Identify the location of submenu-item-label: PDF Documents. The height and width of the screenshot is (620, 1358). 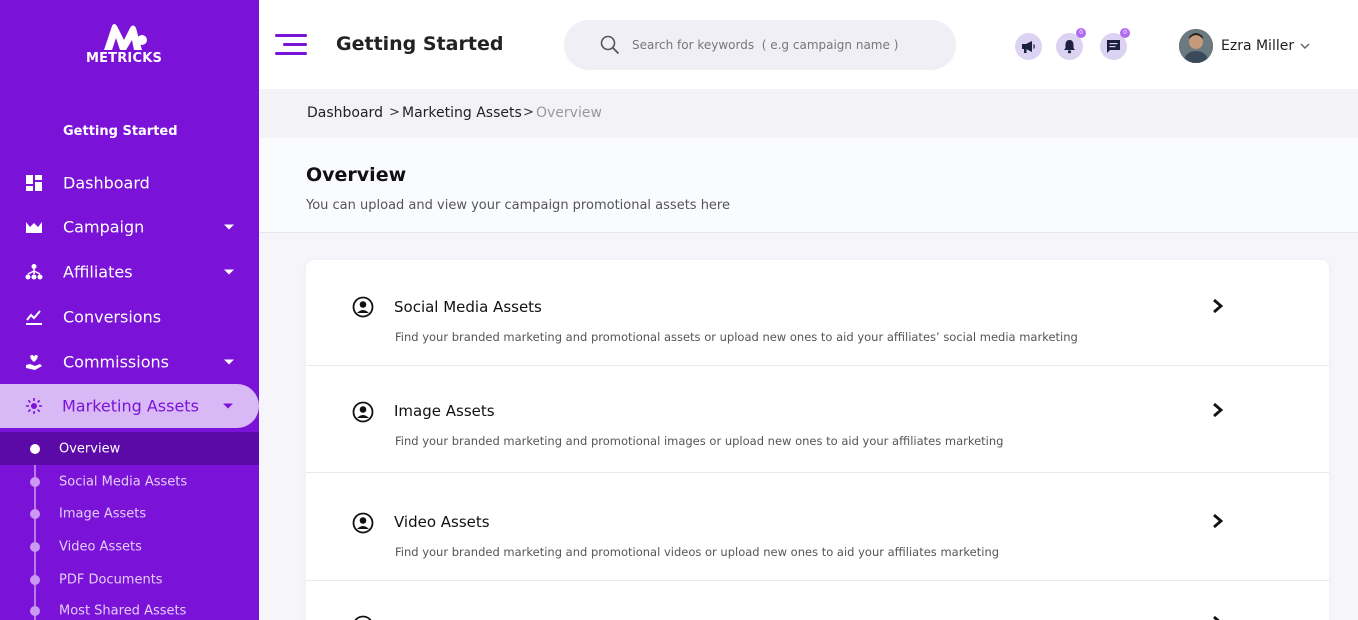
(111, 579).